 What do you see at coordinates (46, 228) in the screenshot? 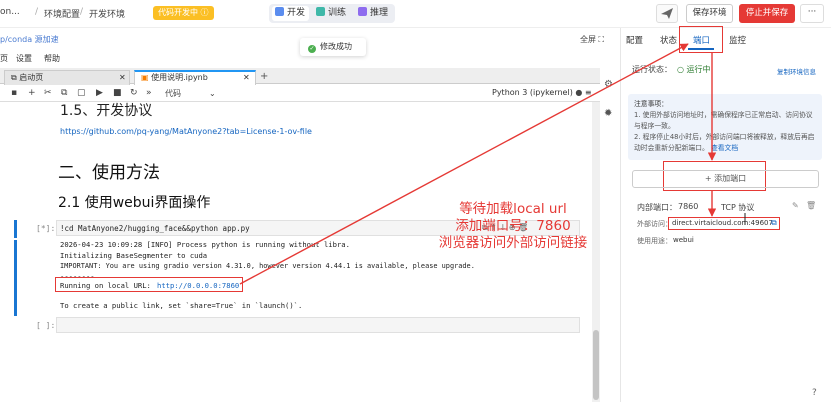
I see `cell-prompt: [*]:` at bounding box center [46, 228].